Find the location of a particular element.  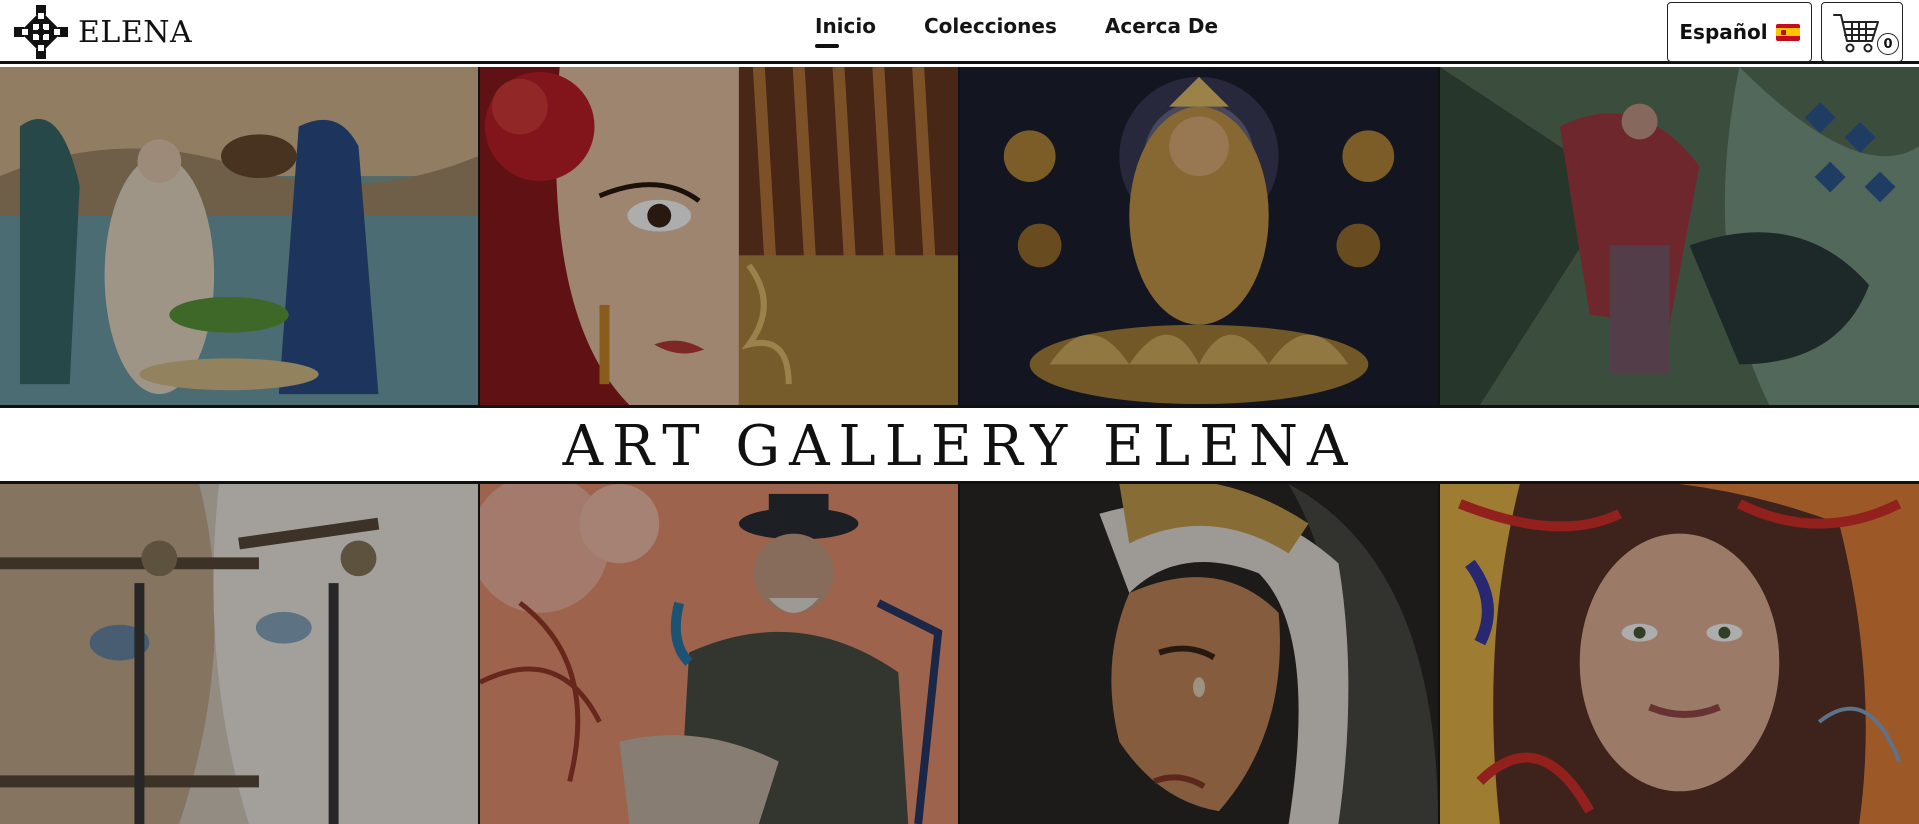

brand-logo: ELENA is located at coordinates (102, 32).